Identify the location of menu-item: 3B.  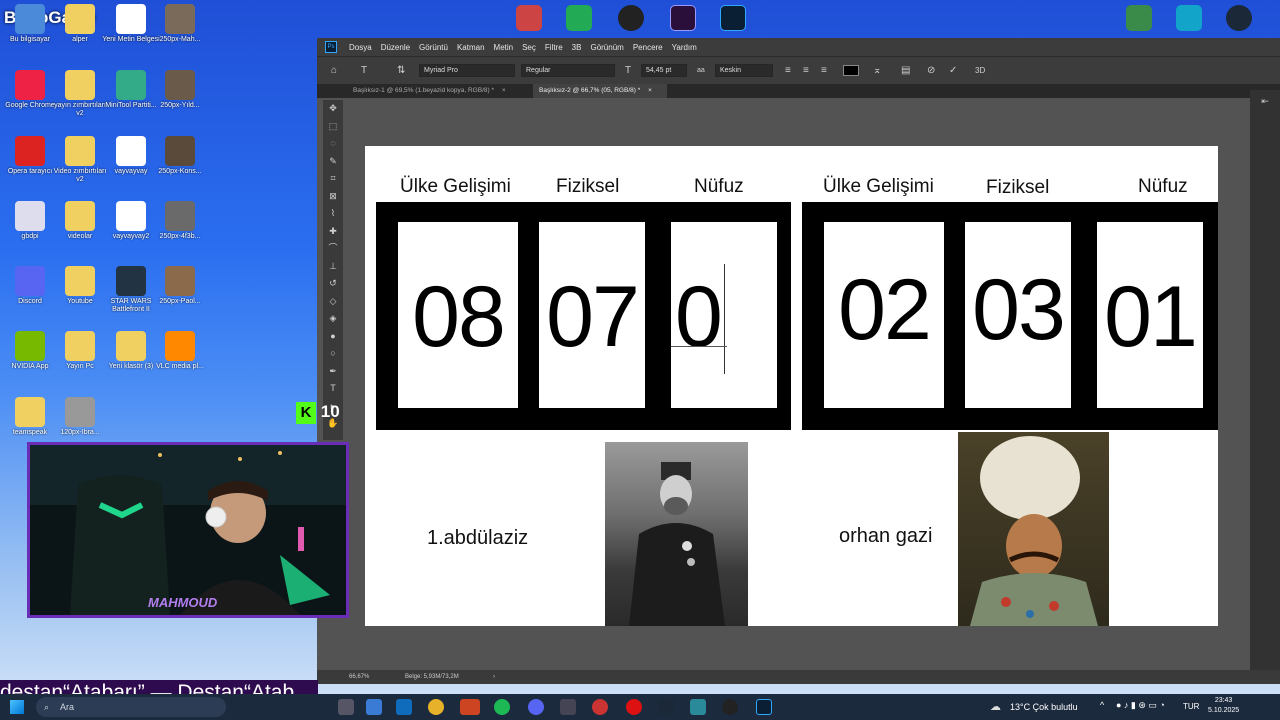
(577, 47).